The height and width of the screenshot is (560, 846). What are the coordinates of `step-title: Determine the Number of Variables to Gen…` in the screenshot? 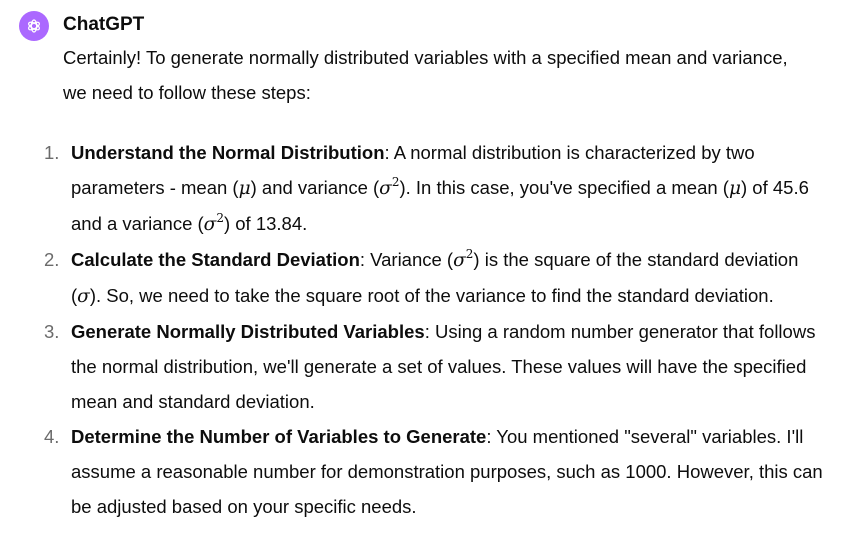 It's located at (279, 436).